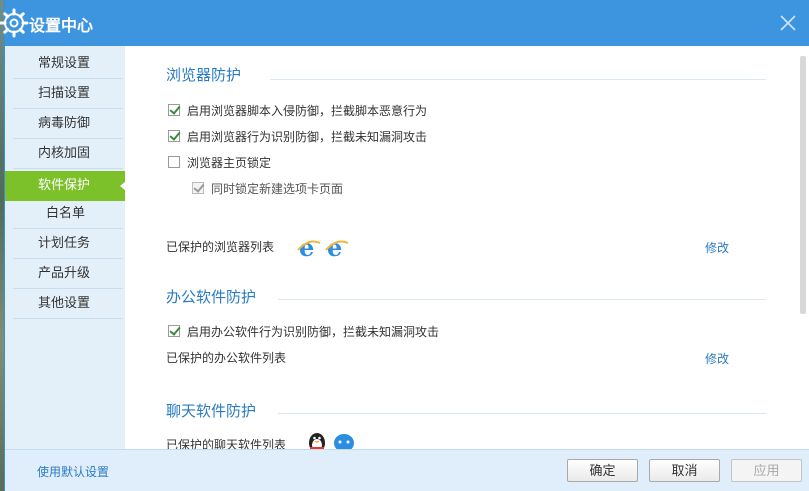  I want to click on protected-office-label: 已保护的办公软件列表, so click(226, 358).